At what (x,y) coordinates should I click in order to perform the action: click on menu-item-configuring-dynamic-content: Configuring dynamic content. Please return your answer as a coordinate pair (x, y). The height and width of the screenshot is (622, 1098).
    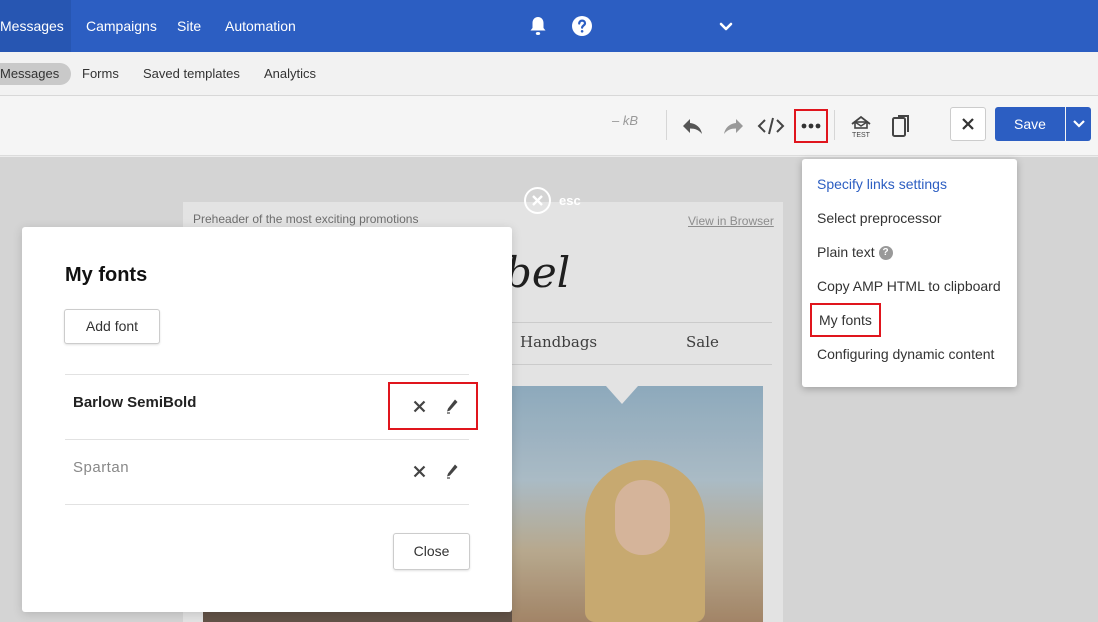
    Looking at the image, I should click on (905, 354).